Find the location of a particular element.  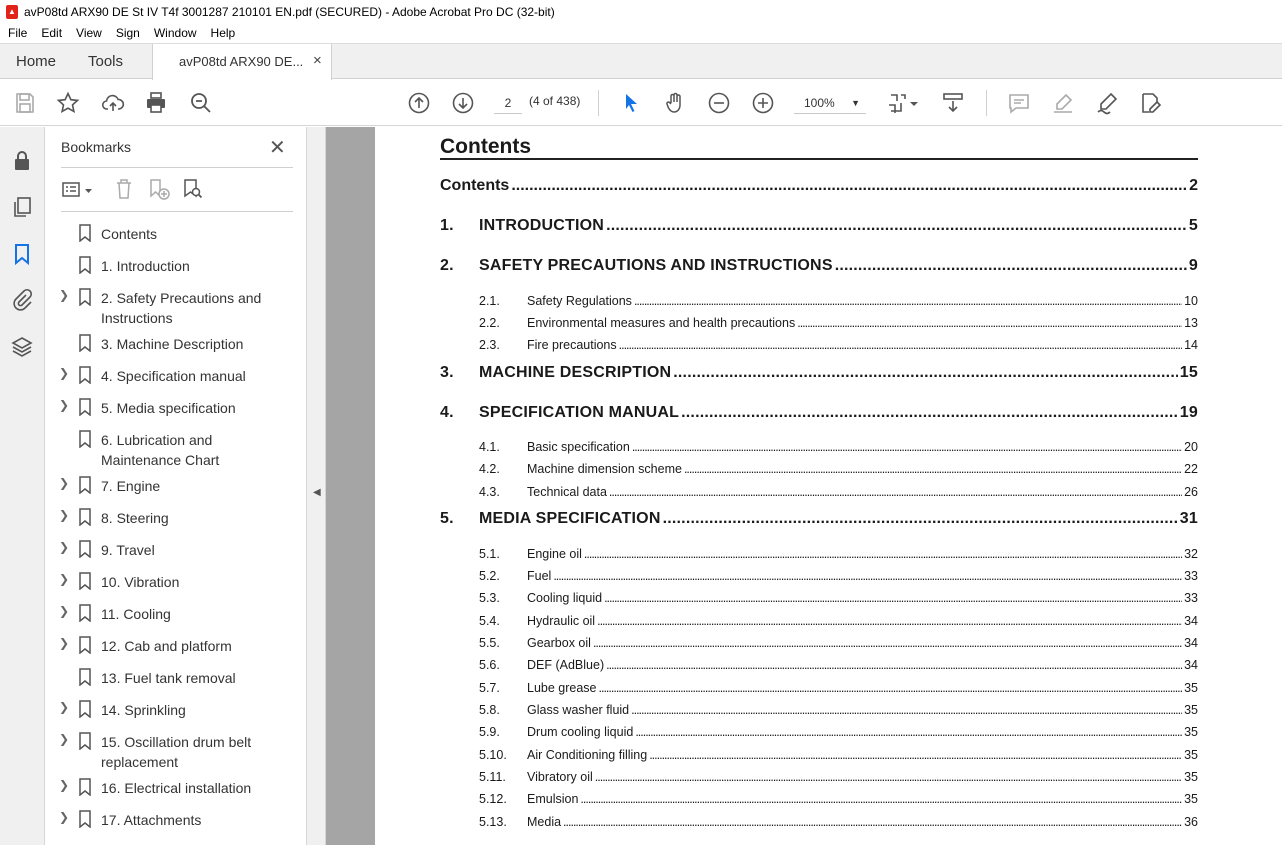

toc-entry: 2. SAFETY PRECAUTIONS AND INSTRUCTIONS 9 is located at coordinates (819, 266).